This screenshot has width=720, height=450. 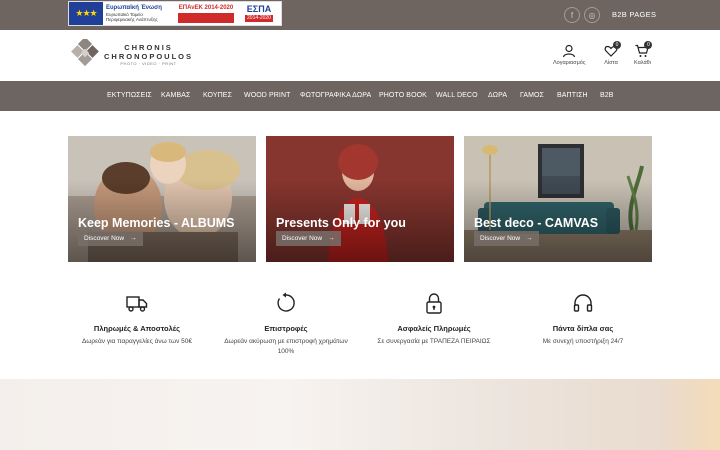 I want to click on refresh-icon, so click(x=286, y=302).